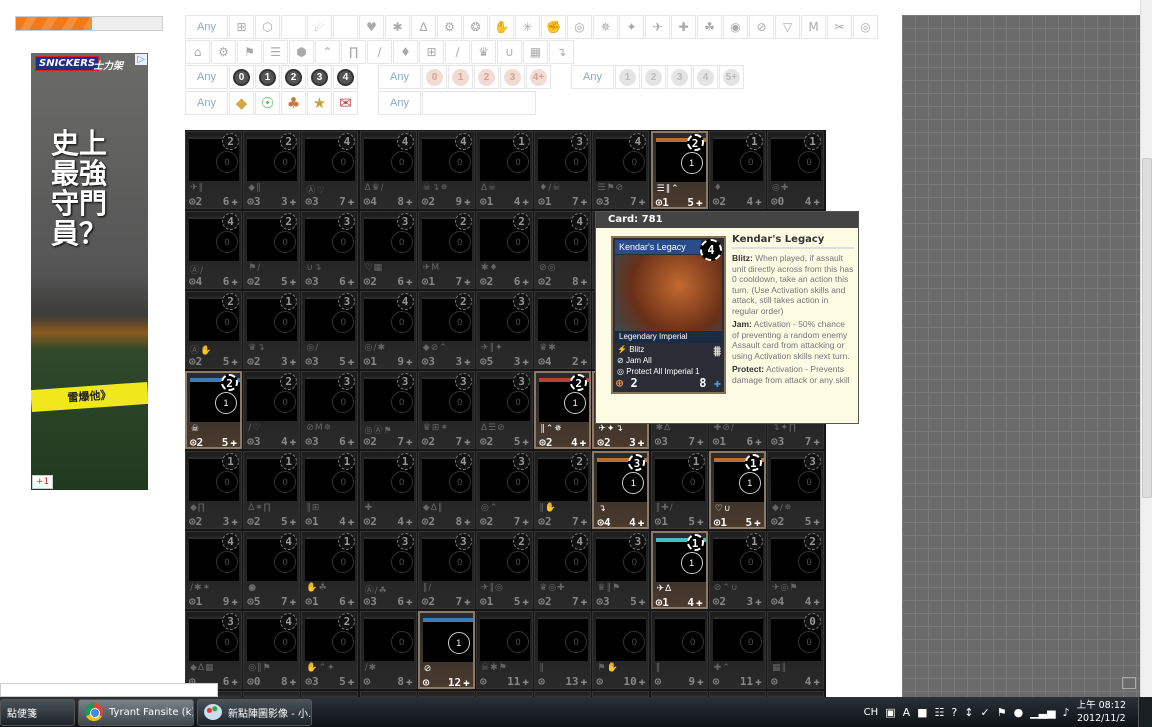 The image size is (1152, 727). I want to click on skill-filter-button: ✋, so click(501, 27).